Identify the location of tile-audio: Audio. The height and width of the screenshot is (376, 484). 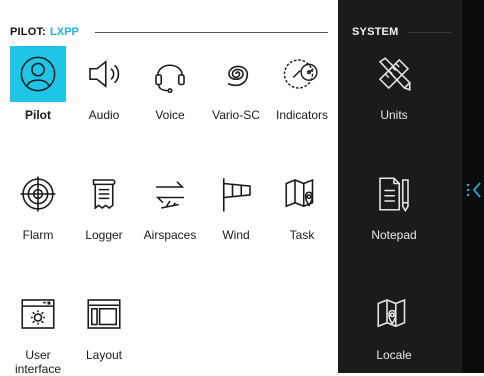
(104, 84).